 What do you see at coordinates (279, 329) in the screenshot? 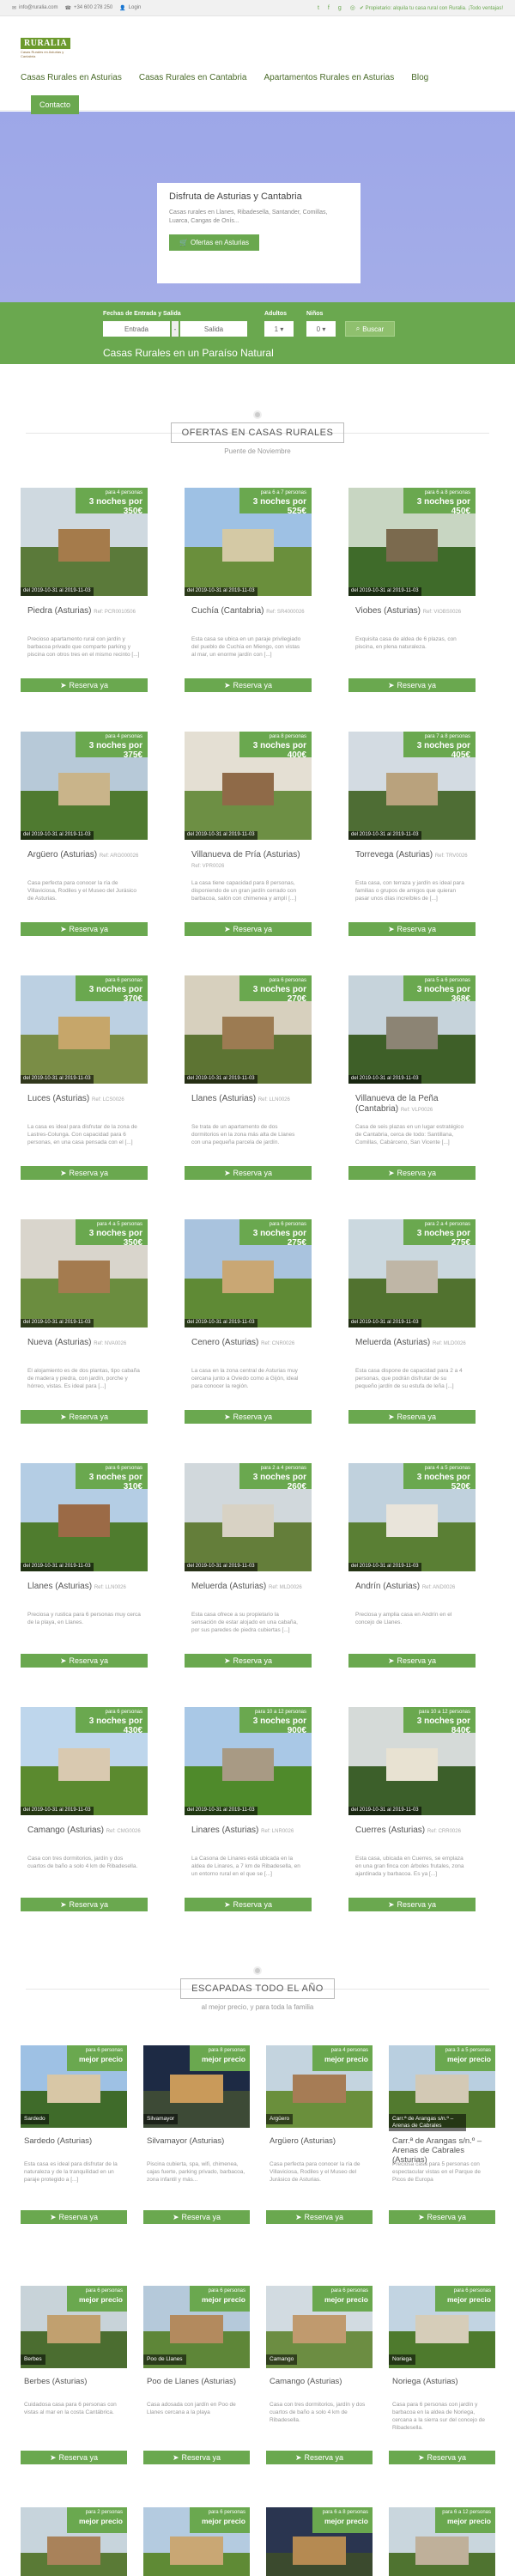
I see `adults-select: 1 ▾` at bounding box center [279, 329].